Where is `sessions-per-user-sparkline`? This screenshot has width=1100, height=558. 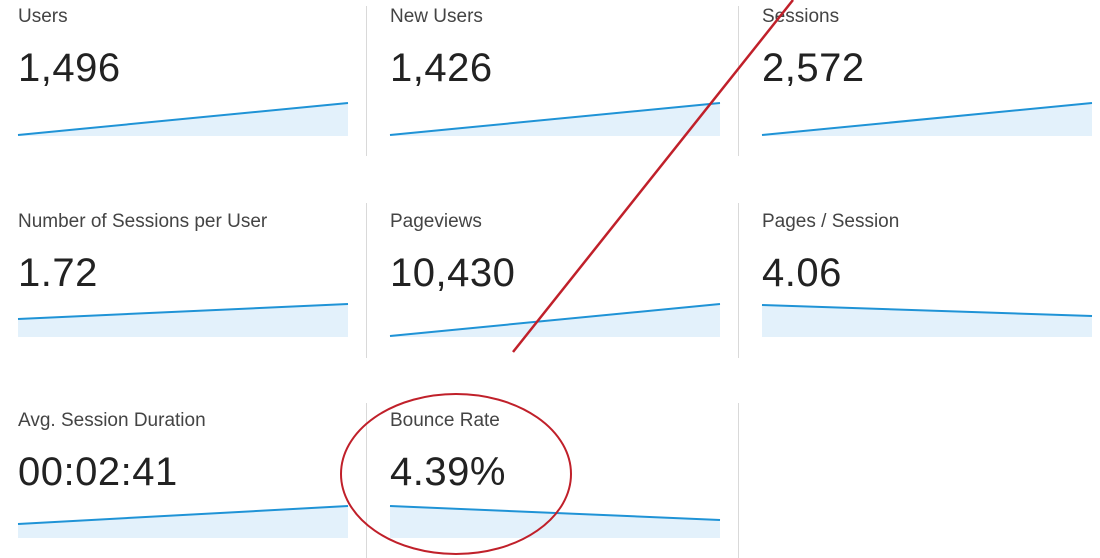 sessions-per-user-sparkline is located at coordinates (183, 320).